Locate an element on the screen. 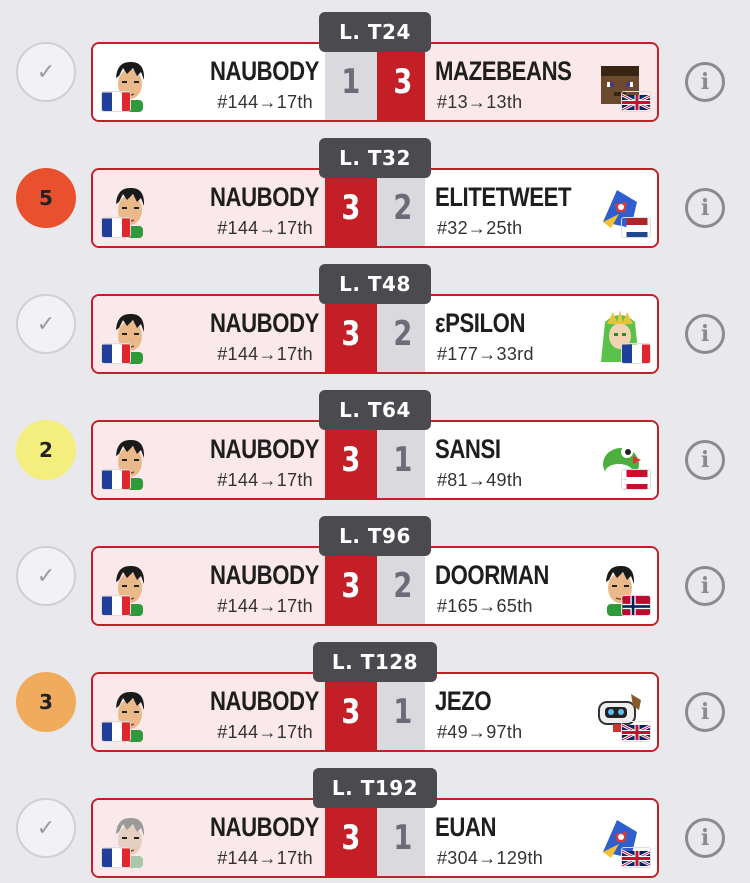 This screenshot has width=750, height=883. player-right: εPSILON #177→33rd is located at coordinates (541, 334).